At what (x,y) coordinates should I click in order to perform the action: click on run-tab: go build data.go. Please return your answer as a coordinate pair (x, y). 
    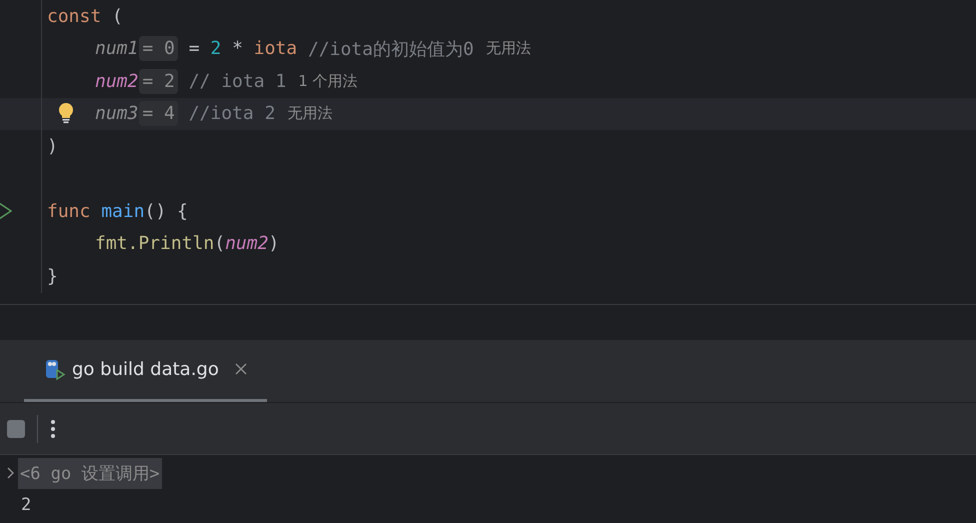
    Looking at the image, I should click on (145, 371).